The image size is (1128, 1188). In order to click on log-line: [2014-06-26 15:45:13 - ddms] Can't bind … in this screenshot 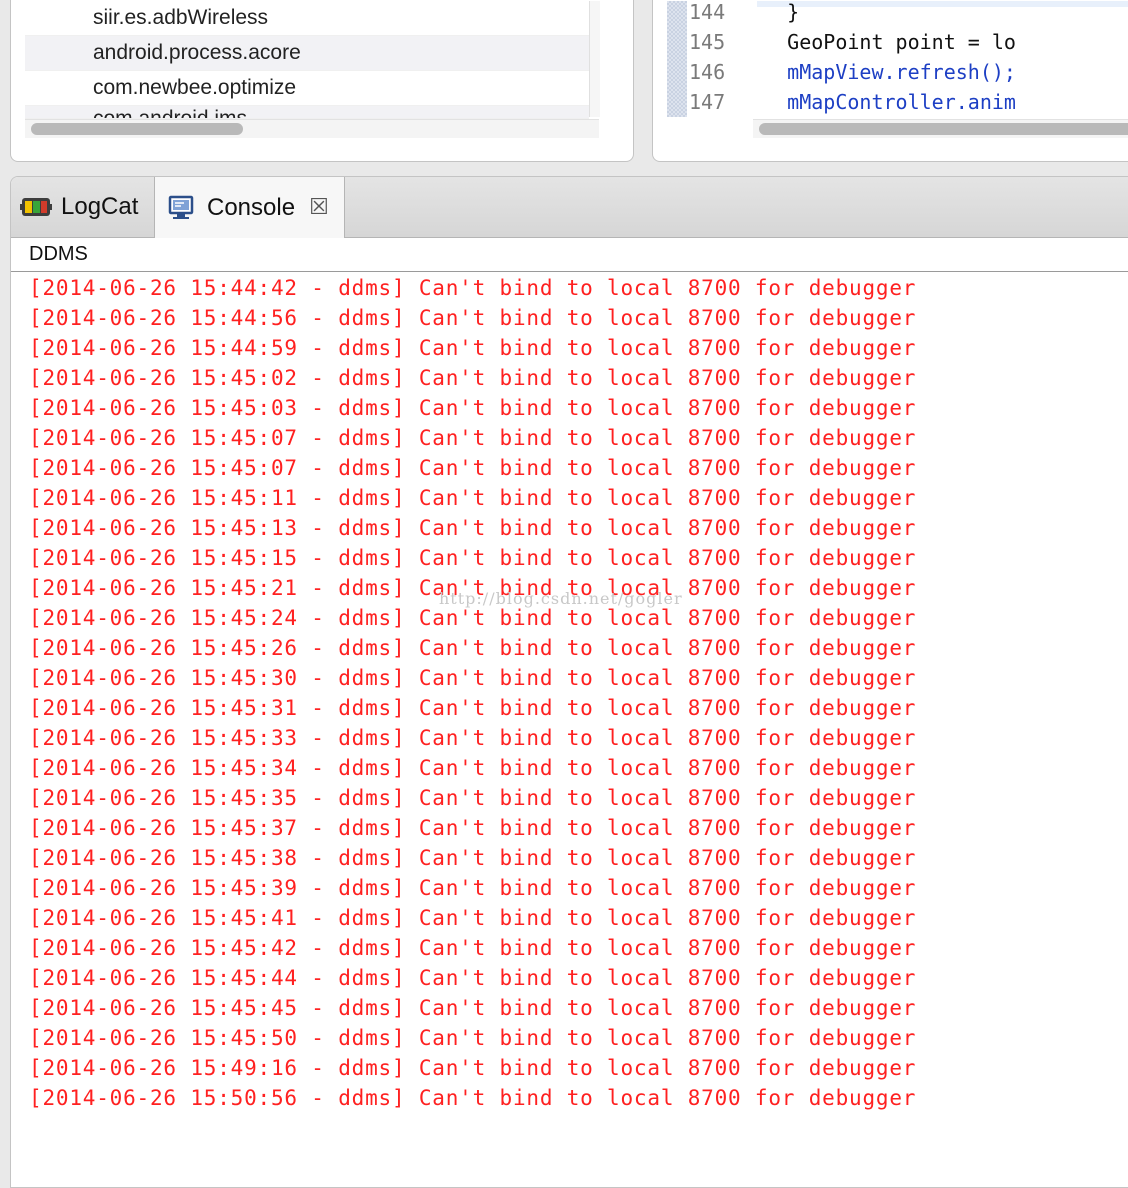, I will do `click(473, 528)`.